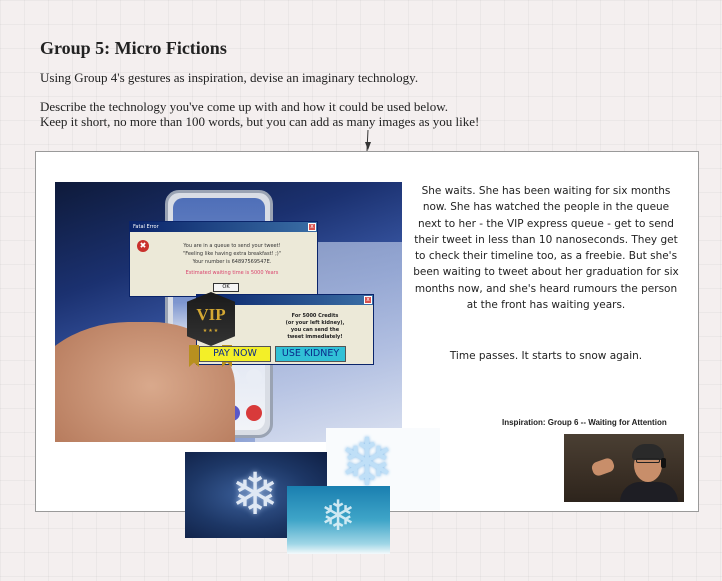 The width and height of the screenshot is (722, 581). Describe the element at coordinates (315, 316) in the screenshot. I see `vip-credits-text: For 5000 Credits` at that location.